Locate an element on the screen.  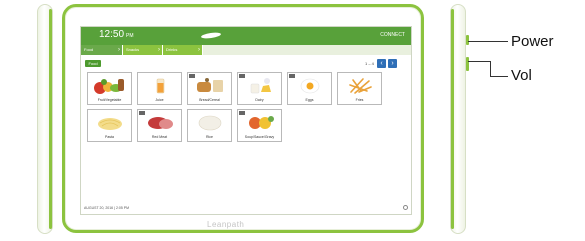
food-category-button: Food is located at coordinates (93, 63).